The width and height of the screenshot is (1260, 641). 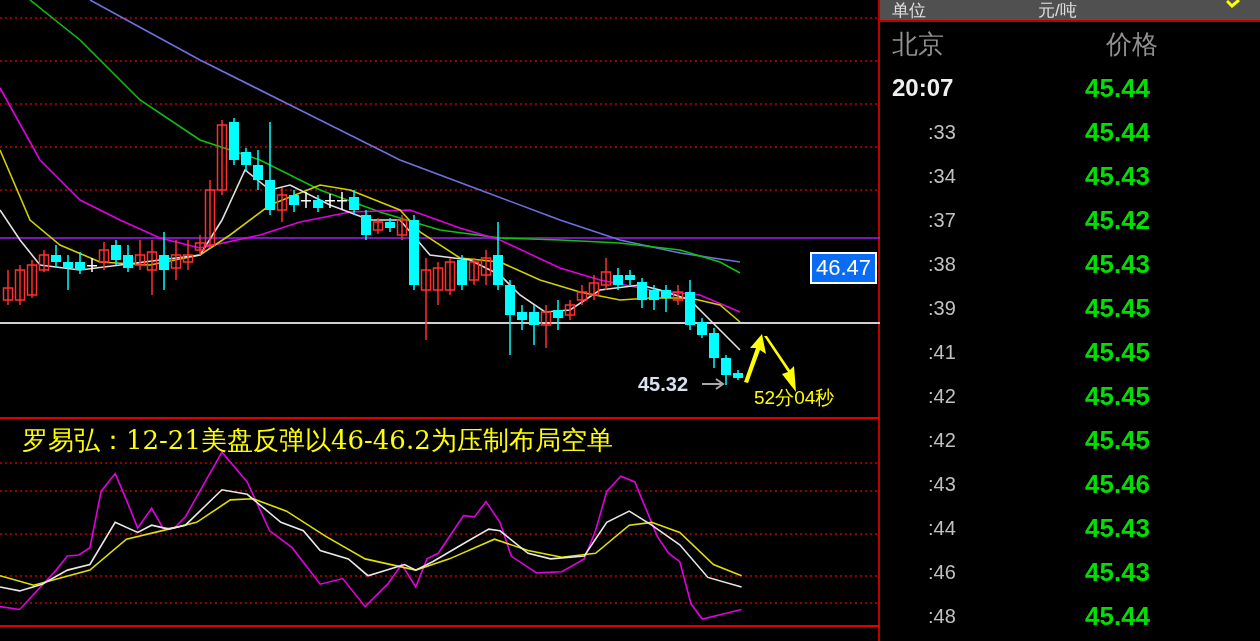 What do you see at coordinates (1057, 10) in the screenshot?
I see `unit-label: 元/吨` at bounding box center [1057, 10].